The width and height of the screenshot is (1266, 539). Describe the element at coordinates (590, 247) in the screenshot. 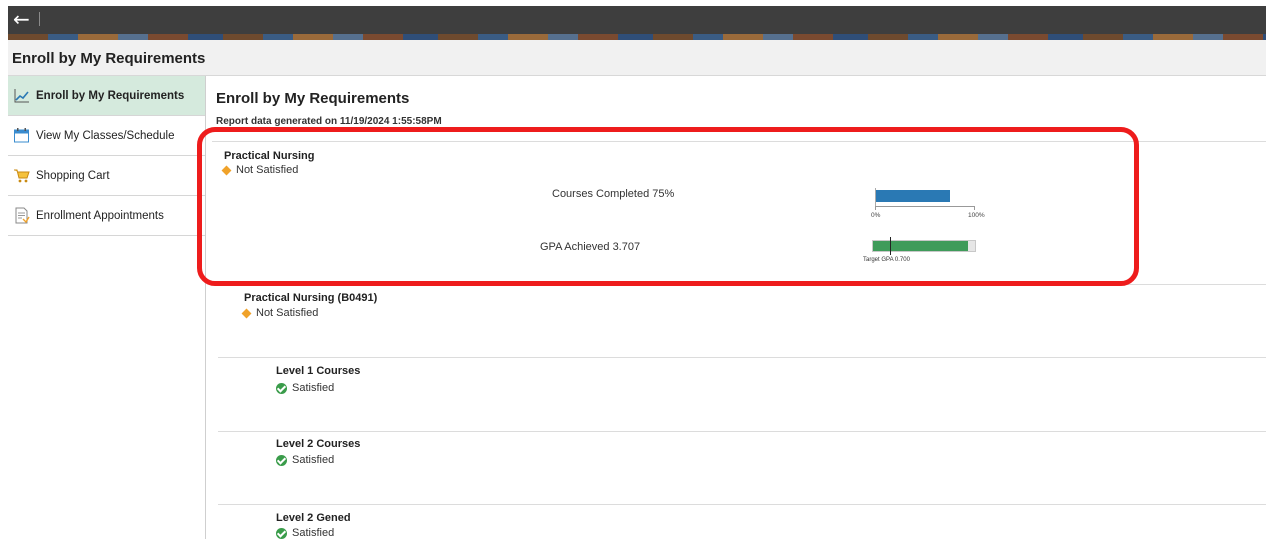

I see `gpa-achieved-label: GPA Achieved 3.707` at that location.